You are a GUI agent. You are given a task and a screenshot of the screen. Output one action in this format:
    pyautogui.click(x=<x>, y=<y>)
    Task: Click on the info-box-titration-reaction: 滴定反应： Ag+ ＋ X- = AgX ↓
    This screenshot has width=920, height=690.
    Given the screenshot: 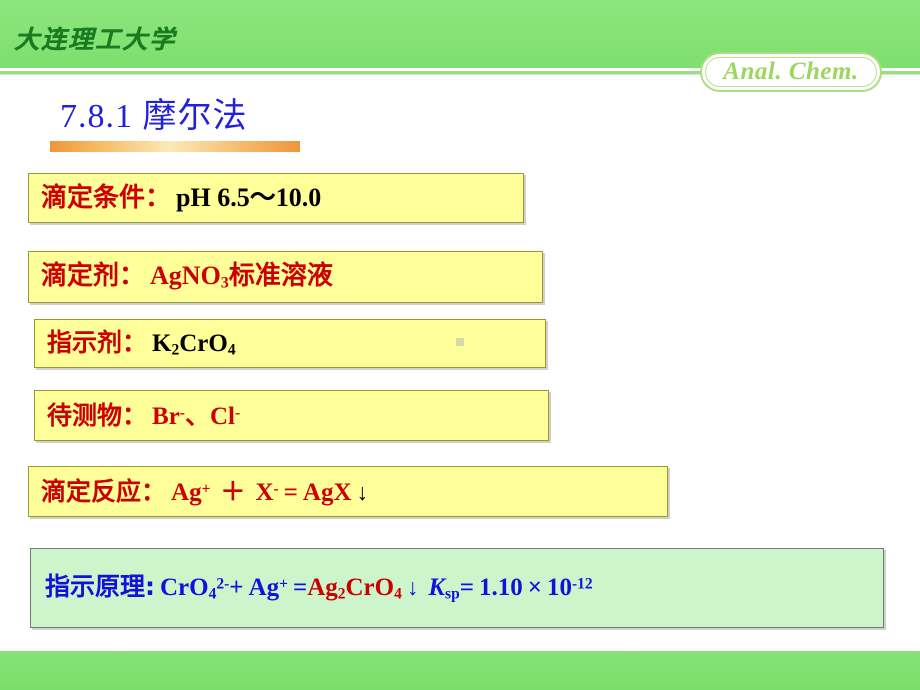 What is the action you would take?
    pyautogui.click(x=348, y=491)
    